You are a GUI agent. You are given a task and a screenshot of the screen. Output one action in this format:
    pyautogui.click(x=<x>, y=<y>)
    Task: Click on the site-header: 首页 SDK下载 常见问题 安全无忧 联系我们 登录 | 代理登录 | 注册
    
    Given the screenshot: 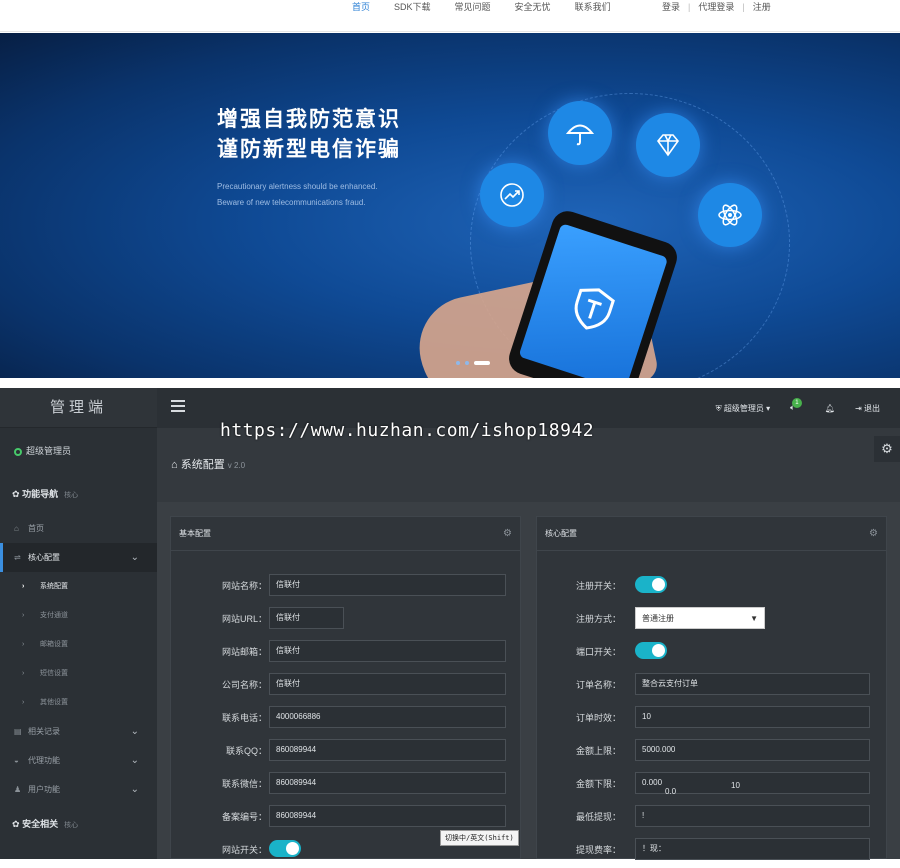 What is the action you would take?
    pyautogui.click(x=450, y=16)
    